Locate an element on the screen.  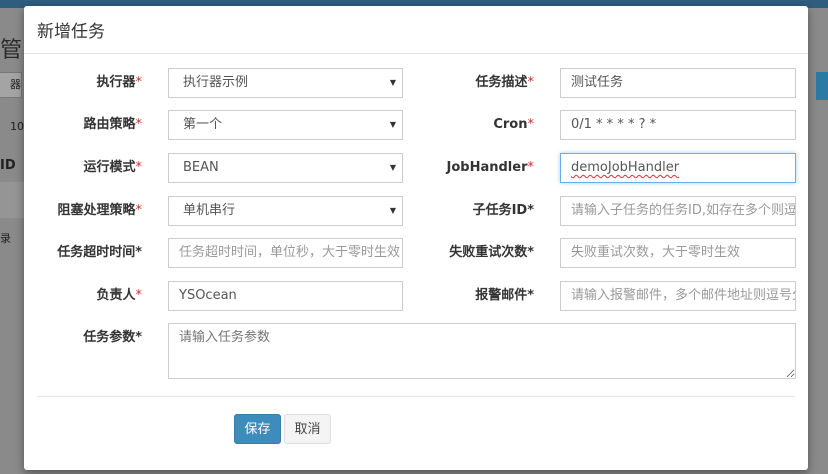
background-page-title: 管 is located at coordinates (11, 50).